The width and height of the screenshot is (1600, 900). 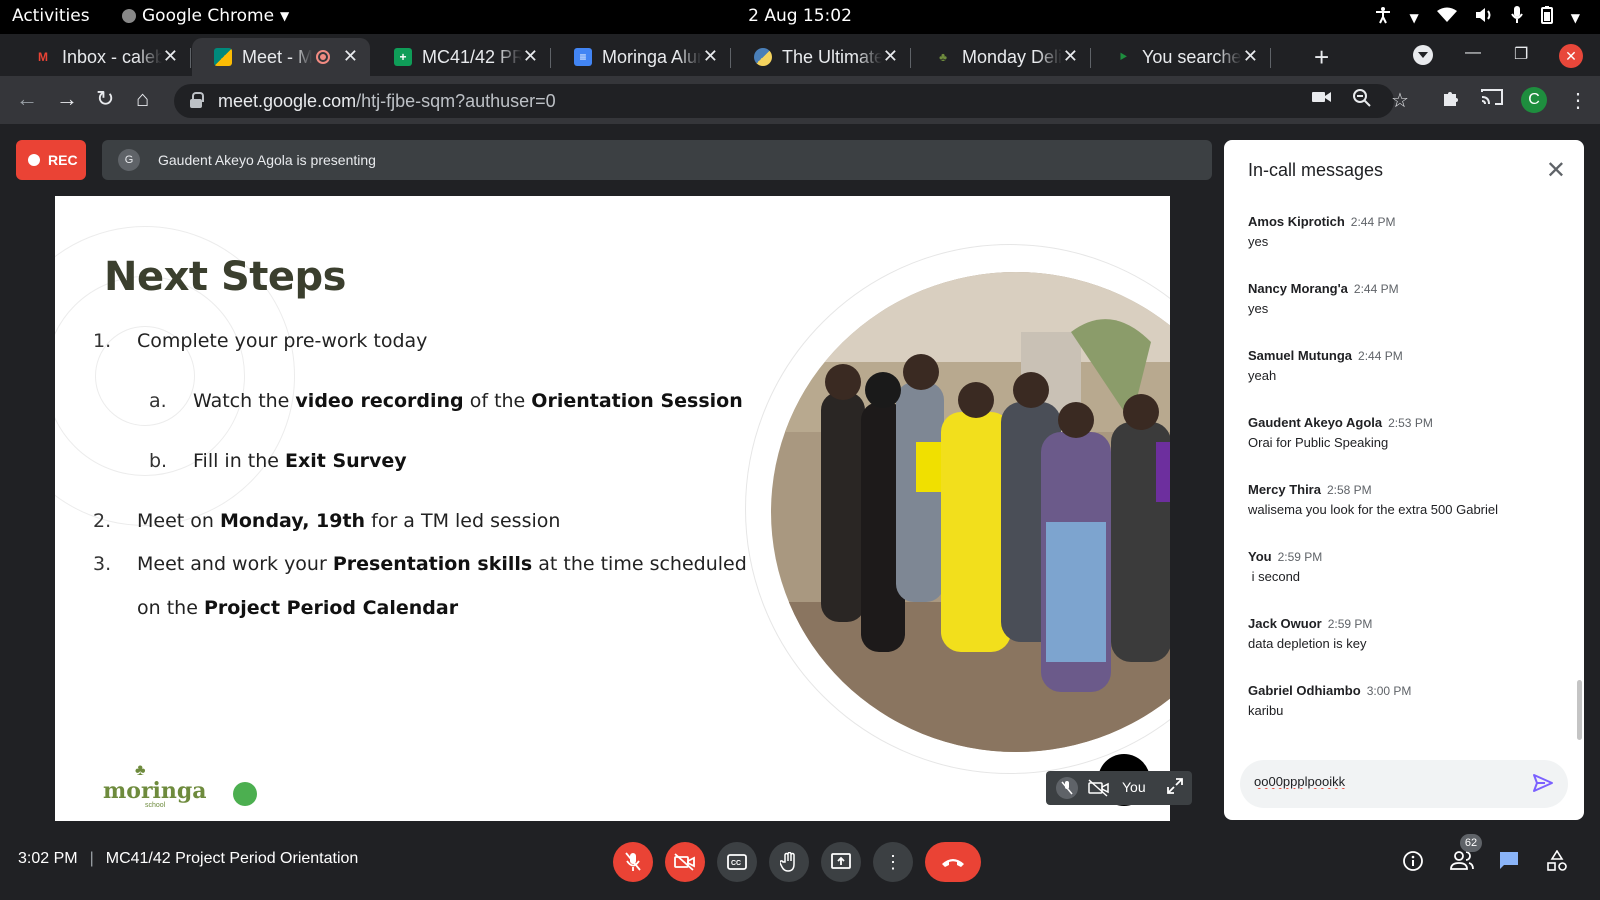 What do you see at coordinates (1543, 783) in the screenshot?
I see `send-icon` at bounding box center [1543, 783].